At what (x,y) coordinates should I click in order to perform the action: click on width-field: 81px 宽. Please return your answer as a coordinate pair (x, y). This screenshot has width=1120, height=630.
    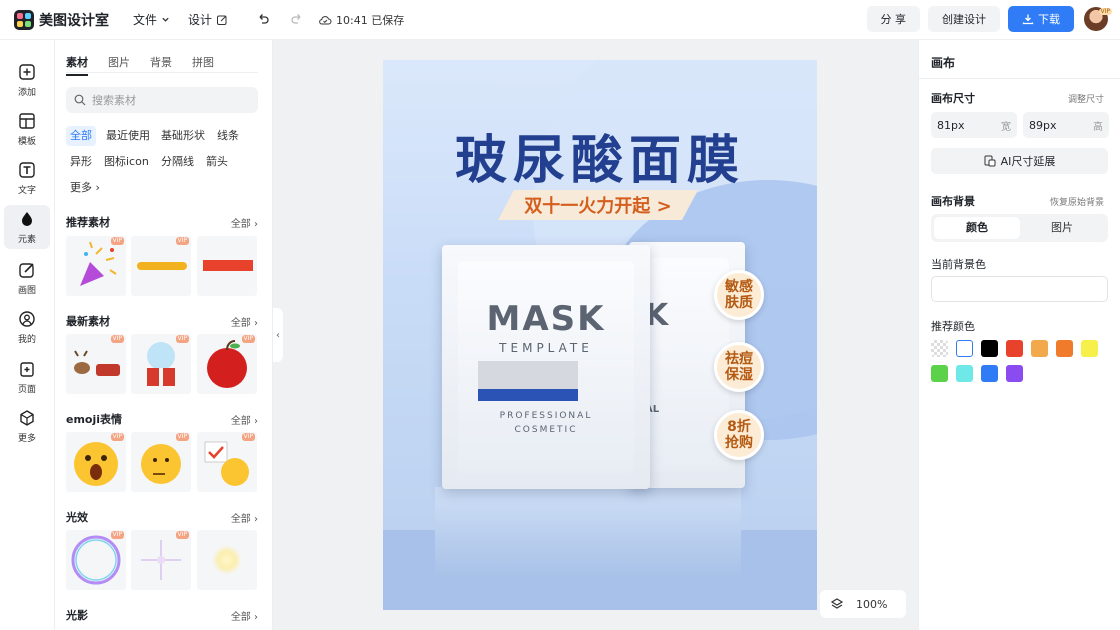
    Looking at the image, I should click on (974, 125).